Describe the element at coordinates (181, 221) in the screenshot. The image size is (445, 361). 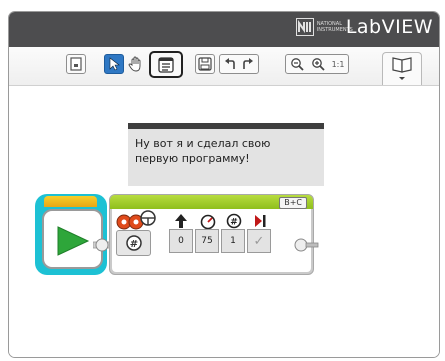
I see `steering-arrow-icon` at that location.